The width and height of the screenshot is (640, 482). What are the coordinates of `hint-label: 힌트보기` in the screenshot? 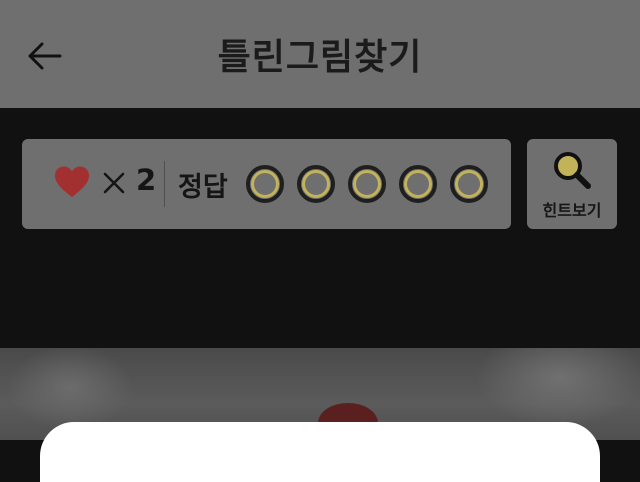 It's located at (572, 210).